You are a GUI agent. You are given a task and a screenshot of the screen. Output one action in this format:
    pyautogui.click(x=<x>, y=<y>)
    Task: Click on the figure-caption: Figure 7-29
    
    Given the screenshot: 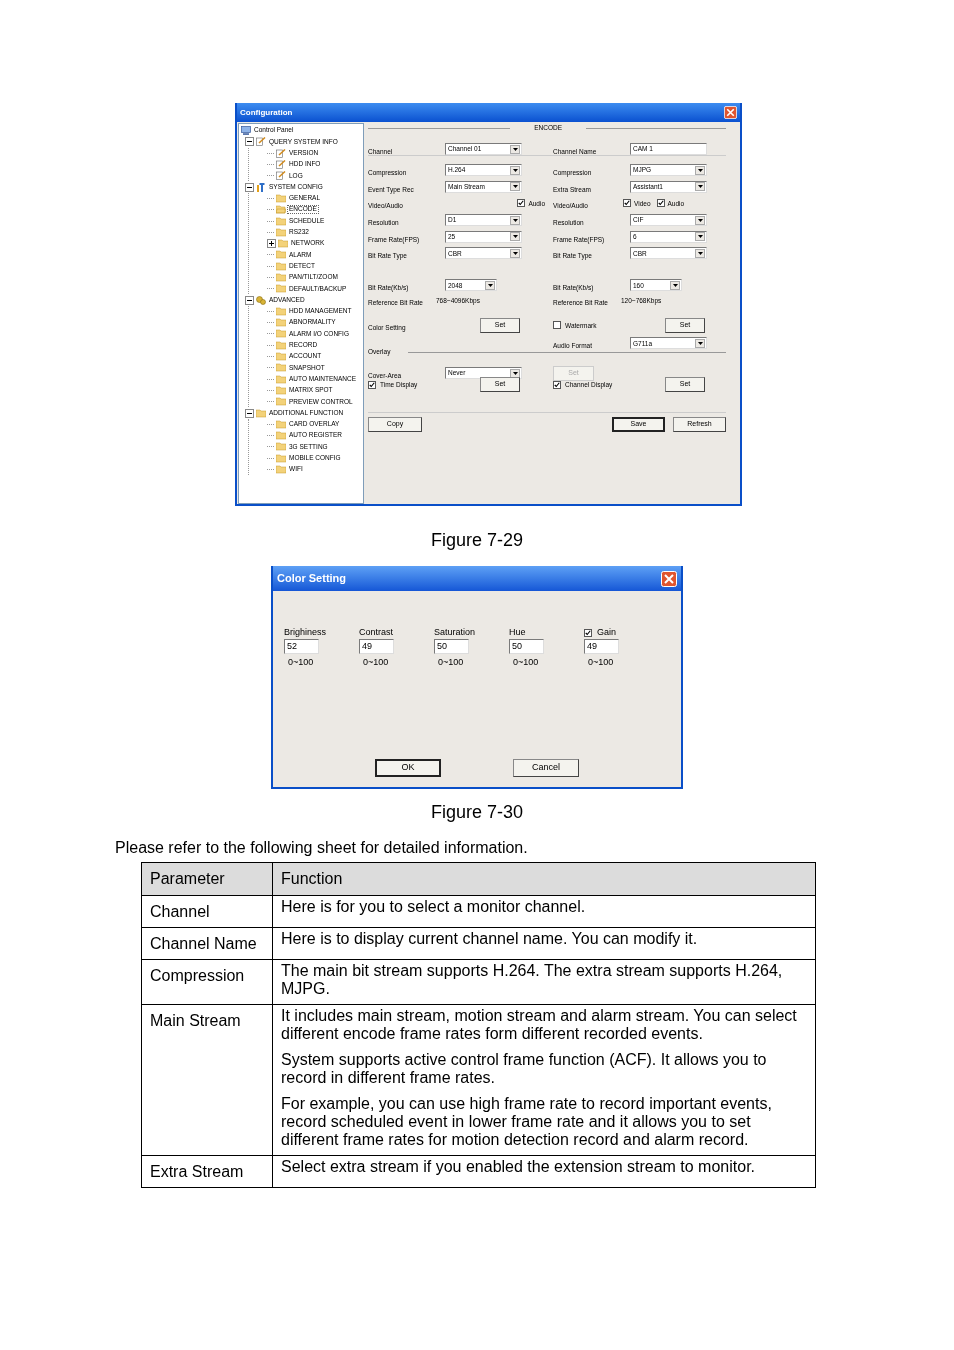 What is the action you would take?
    pyautogui.click(x=477, y=540)
    